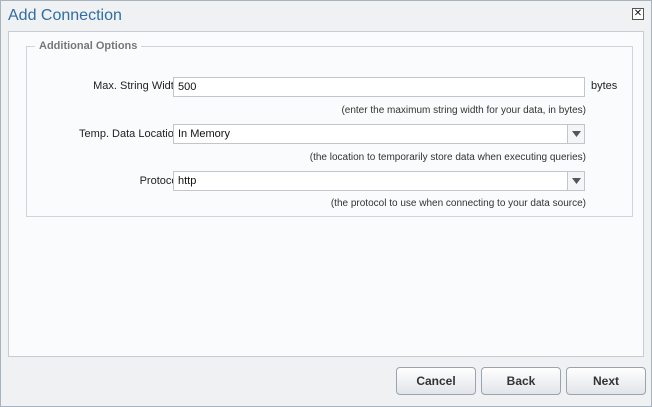  What do you see at coordinates (604, 86) in the screenshot?
I see `max-string-width-unit: bytes` at bounding box center [604, 86].